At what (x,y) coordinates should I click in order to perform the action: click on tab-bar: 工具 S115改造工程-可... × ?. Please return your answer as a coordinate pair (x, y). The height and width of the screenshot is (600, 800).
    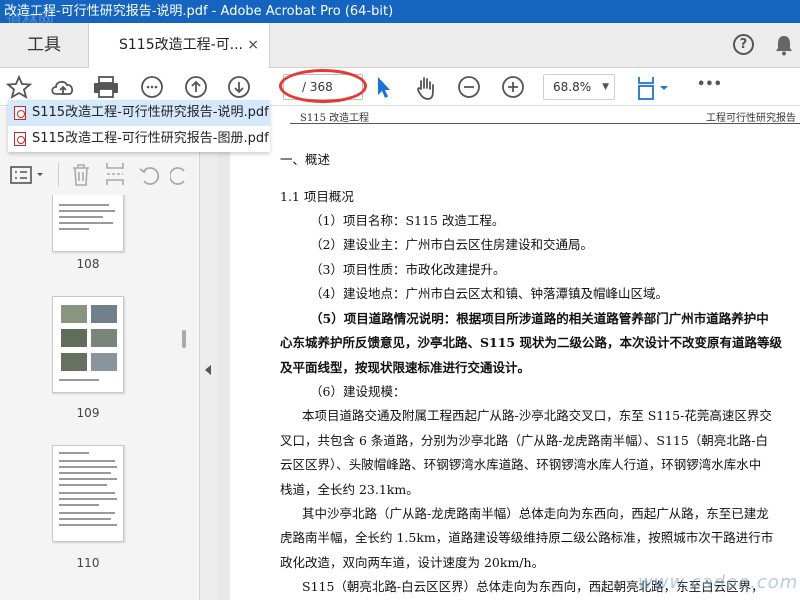
    Looking at the image, I should click on (400, 45).